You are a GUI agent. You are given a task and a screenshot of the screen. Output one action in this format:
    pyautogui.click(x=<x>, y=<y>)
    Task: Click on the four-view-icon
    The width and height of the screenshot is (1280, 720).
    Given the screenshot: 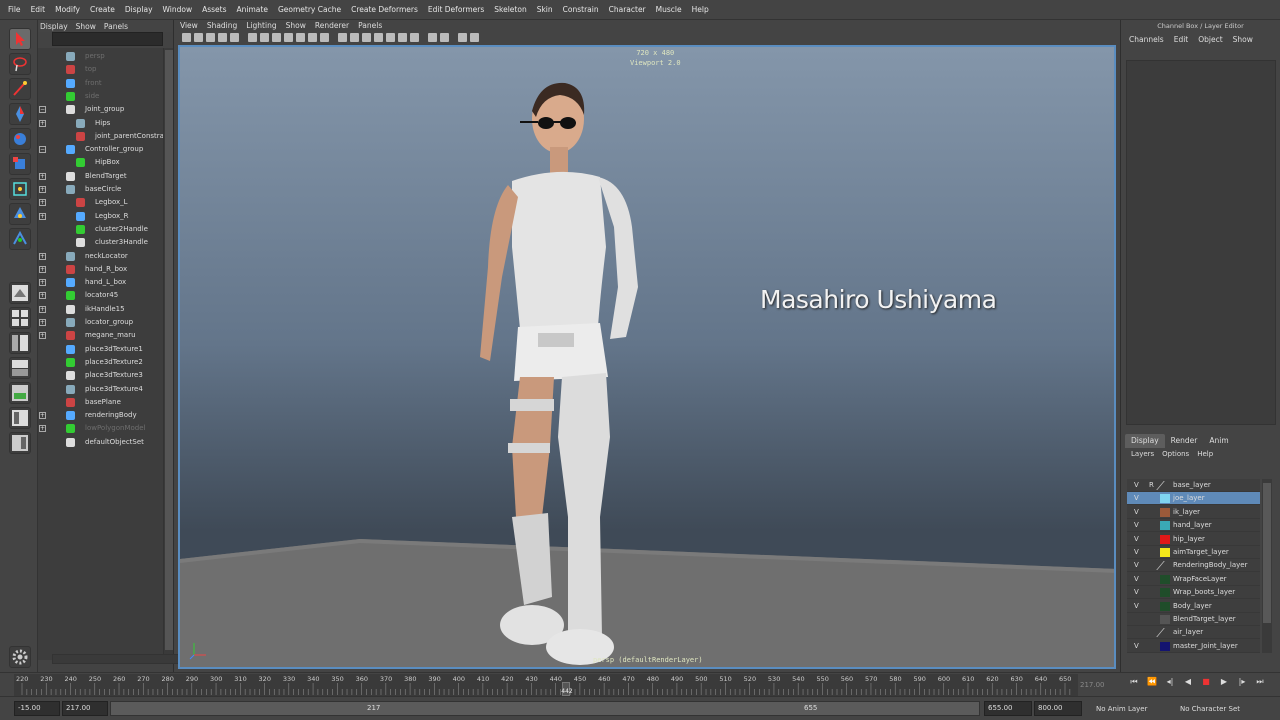 What is the action you would take?
    pyautogui.click(x=20, y=318)
    